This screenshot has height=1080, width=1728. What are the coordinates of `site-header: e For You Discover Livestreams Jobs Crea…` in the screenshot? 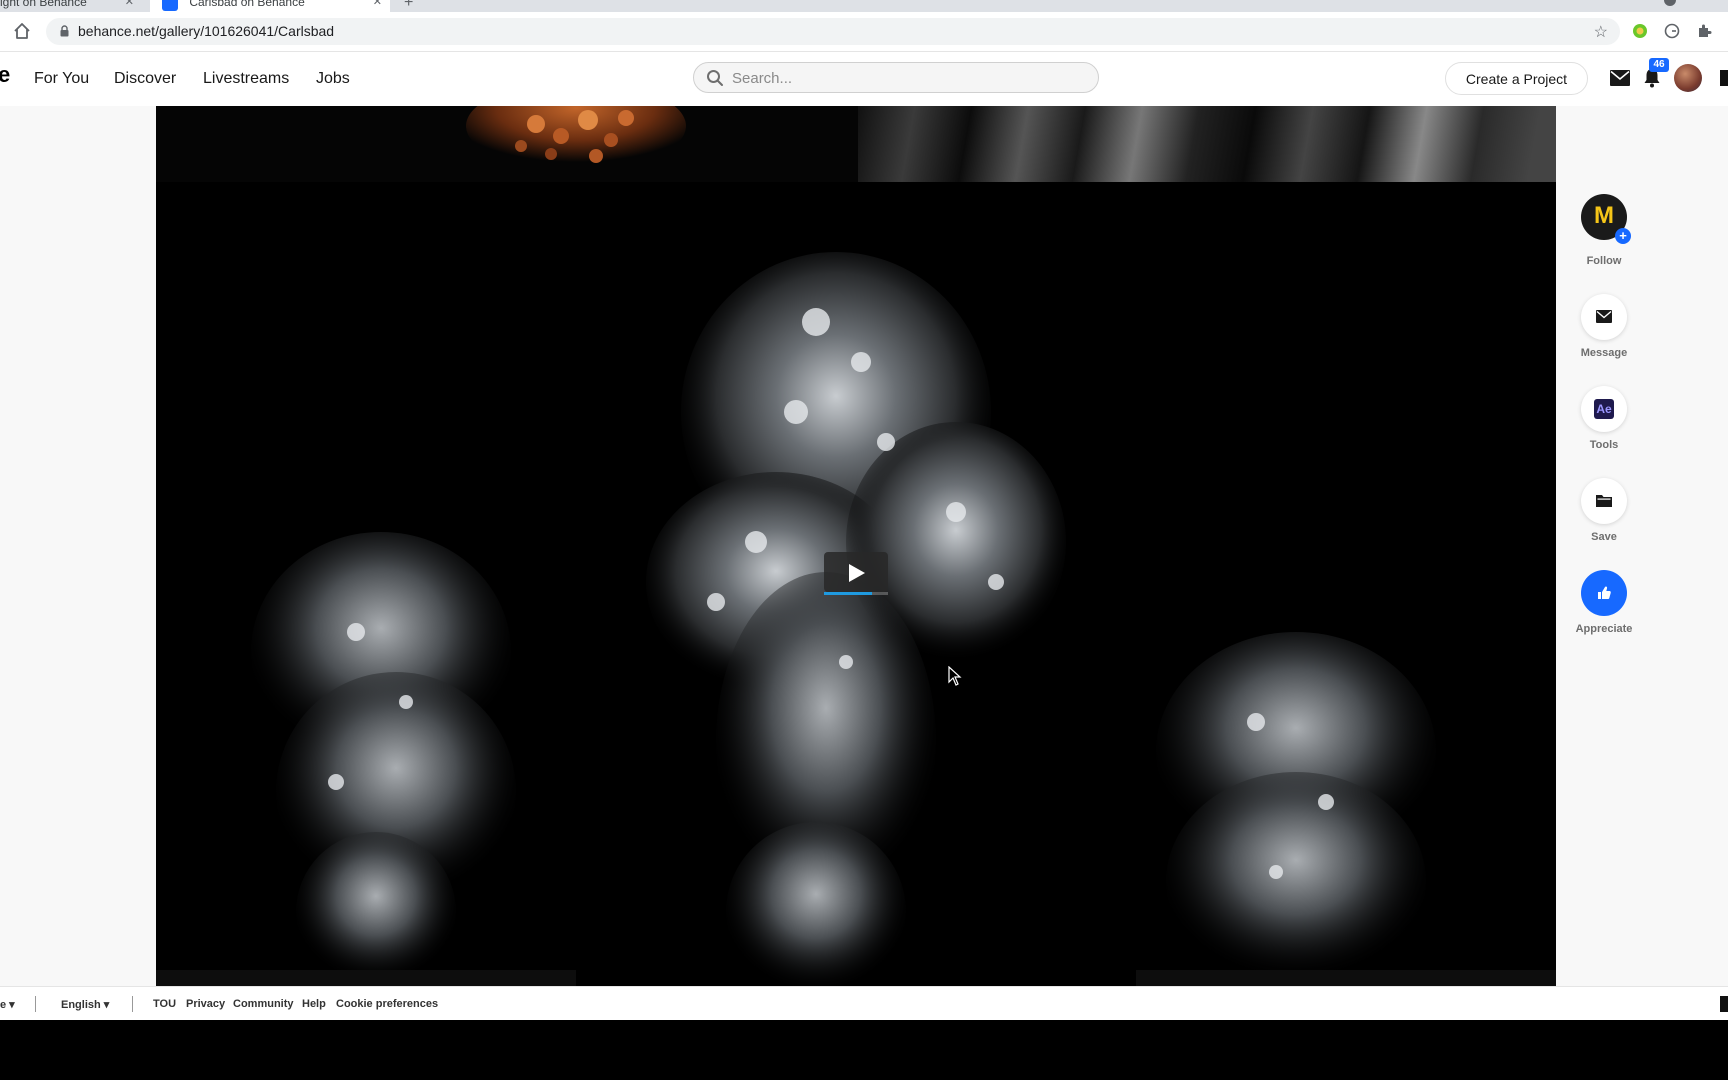 It's located at (864, 79).